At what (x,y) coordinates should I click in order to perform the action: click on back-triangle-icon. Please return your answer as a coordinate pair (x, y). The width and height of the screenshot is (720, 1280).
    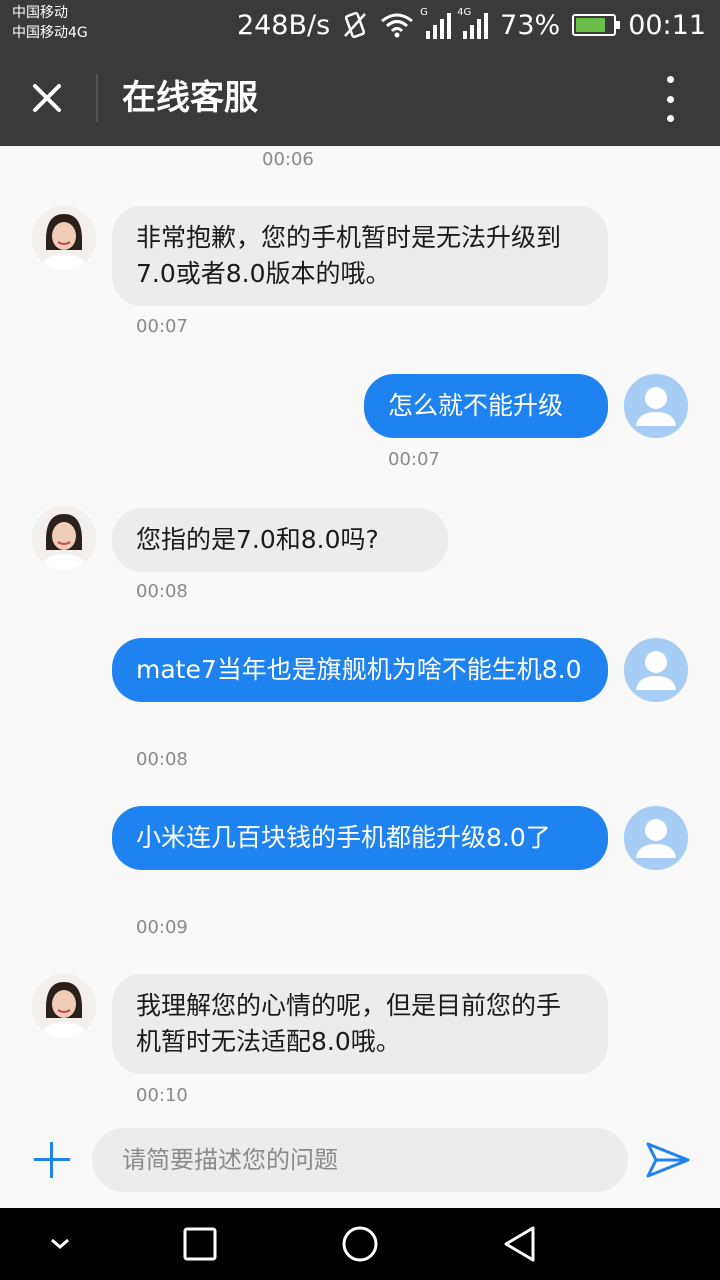
    Looking at the image, I should click on (519, 1244).